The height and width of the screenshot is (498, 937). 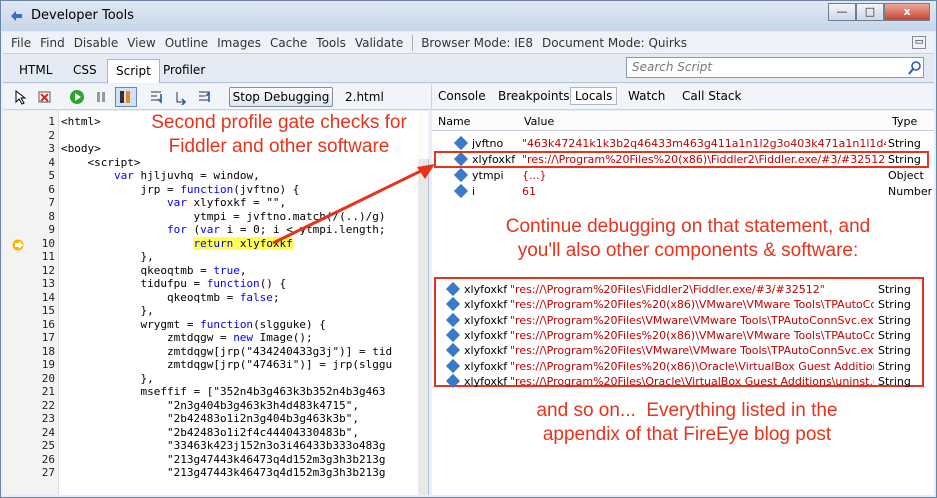 What do you see at coordinates (533, 96) in the screenshot?
I see `tab-breakpoints: Breakpoints` at bounding box center [533, 96].